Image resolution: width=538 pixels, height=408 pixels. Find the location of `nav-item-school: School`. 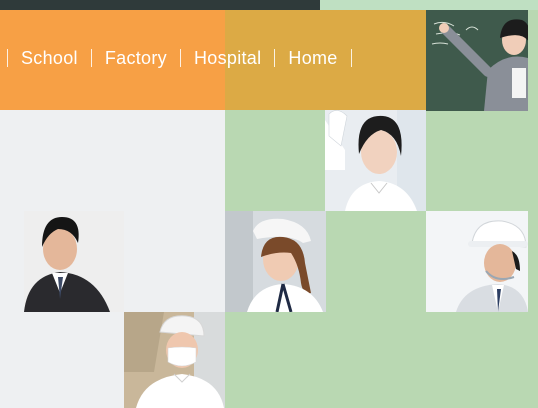

nav-item-school: School is located at coordinates (49, 58).